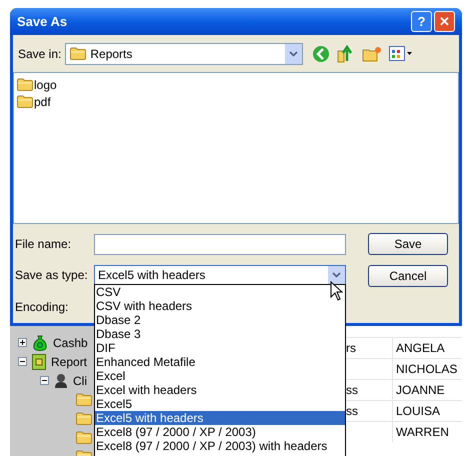  Describe the element at coordinates (401, 54) in the screenshot. I see `view-menu-icon` at that location.